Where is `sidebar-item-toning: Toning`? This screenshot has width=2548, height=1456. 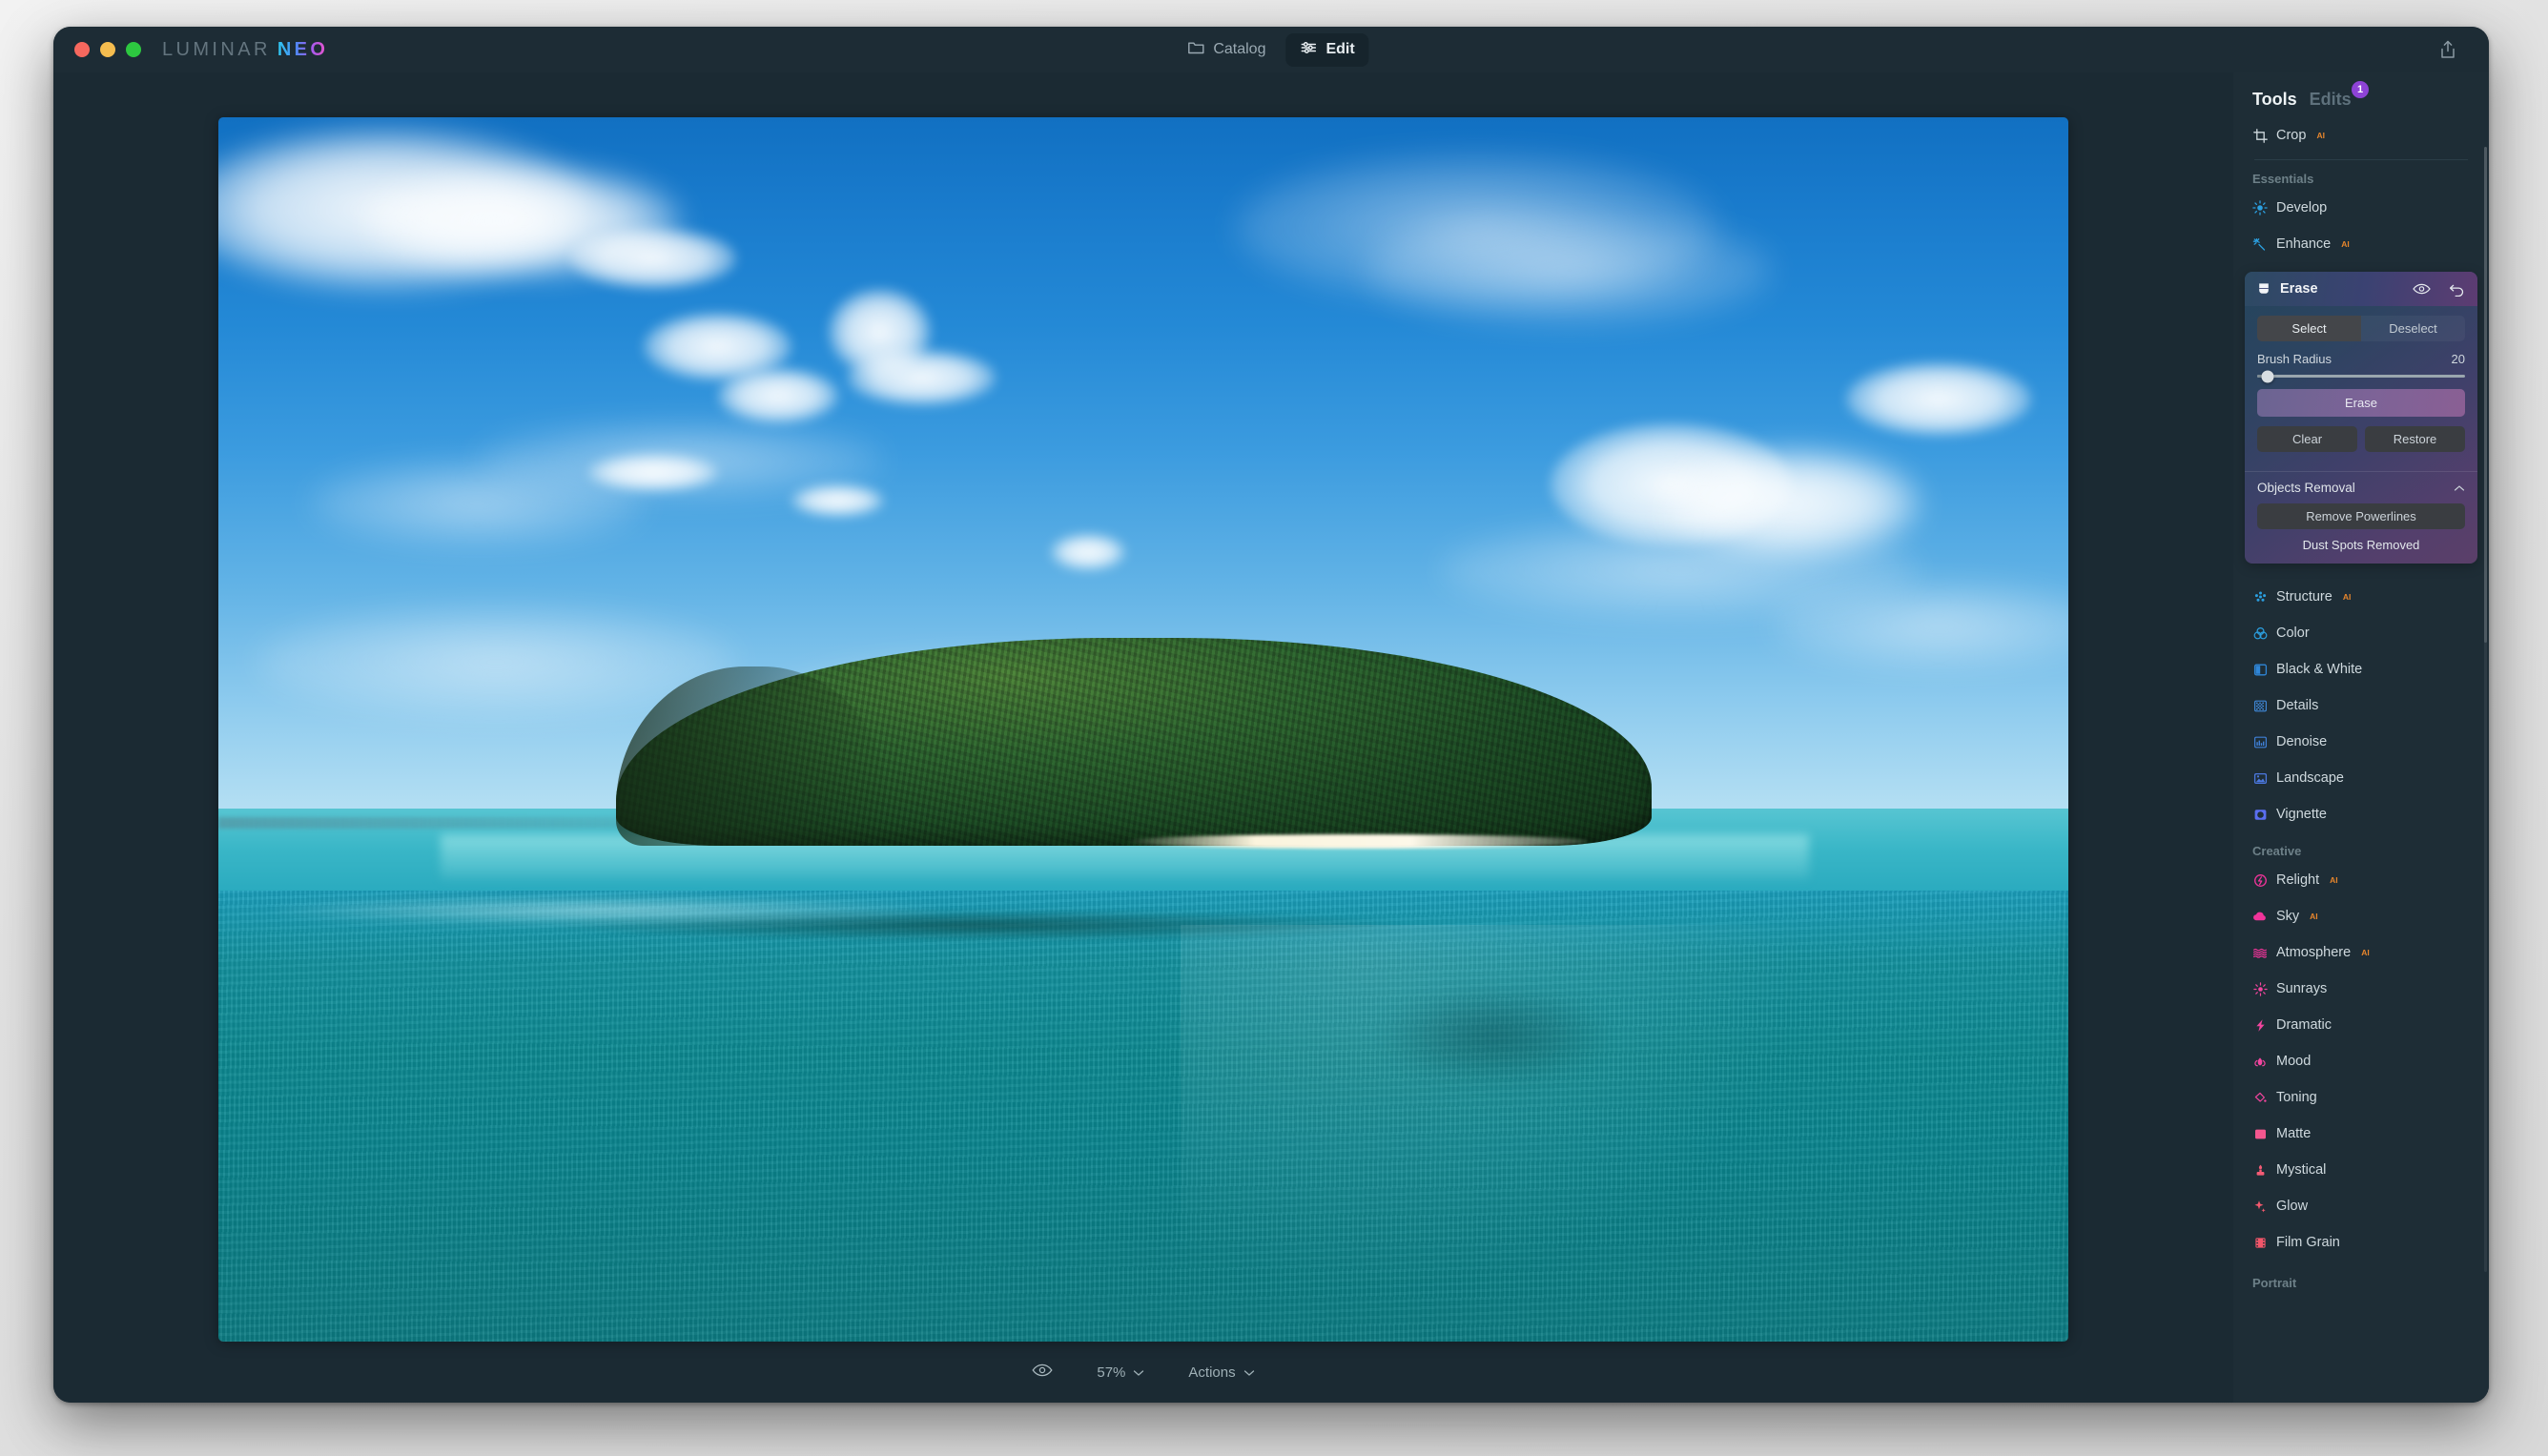
sidebar-item-toning: Toning is located at coordinates (2361, 1097).